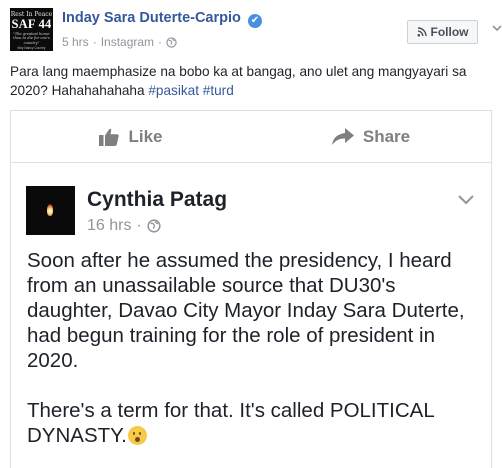 This screenshot has height=468, width=502. I want to click on post-timestamp: 5 hrs, so click(75, 42).